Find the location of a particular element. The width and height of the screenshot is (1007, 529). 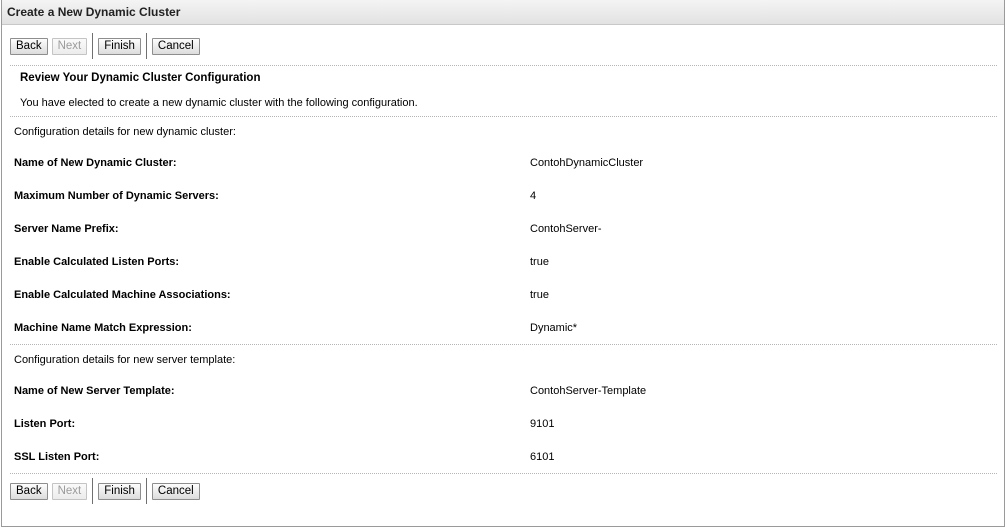

template-name-value: ContohServer-Template is located at coordinates (588, 391).